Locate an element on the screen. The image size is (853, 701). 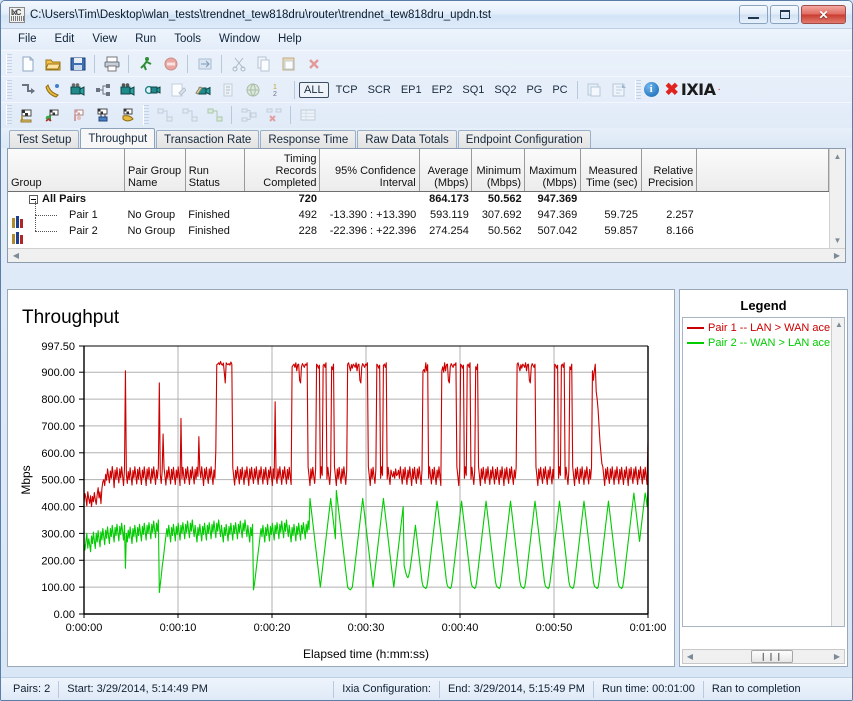
run-selected-icon is located at coordinates (127, 115).